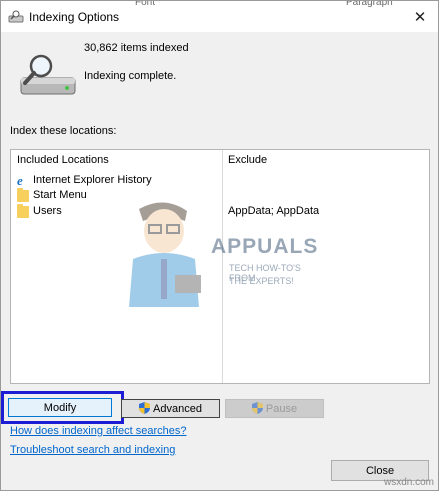  What do you see at coordinates (60, 407) in the screenshot?
I see `modify-button: Modify` at bounding box center [60, 407].